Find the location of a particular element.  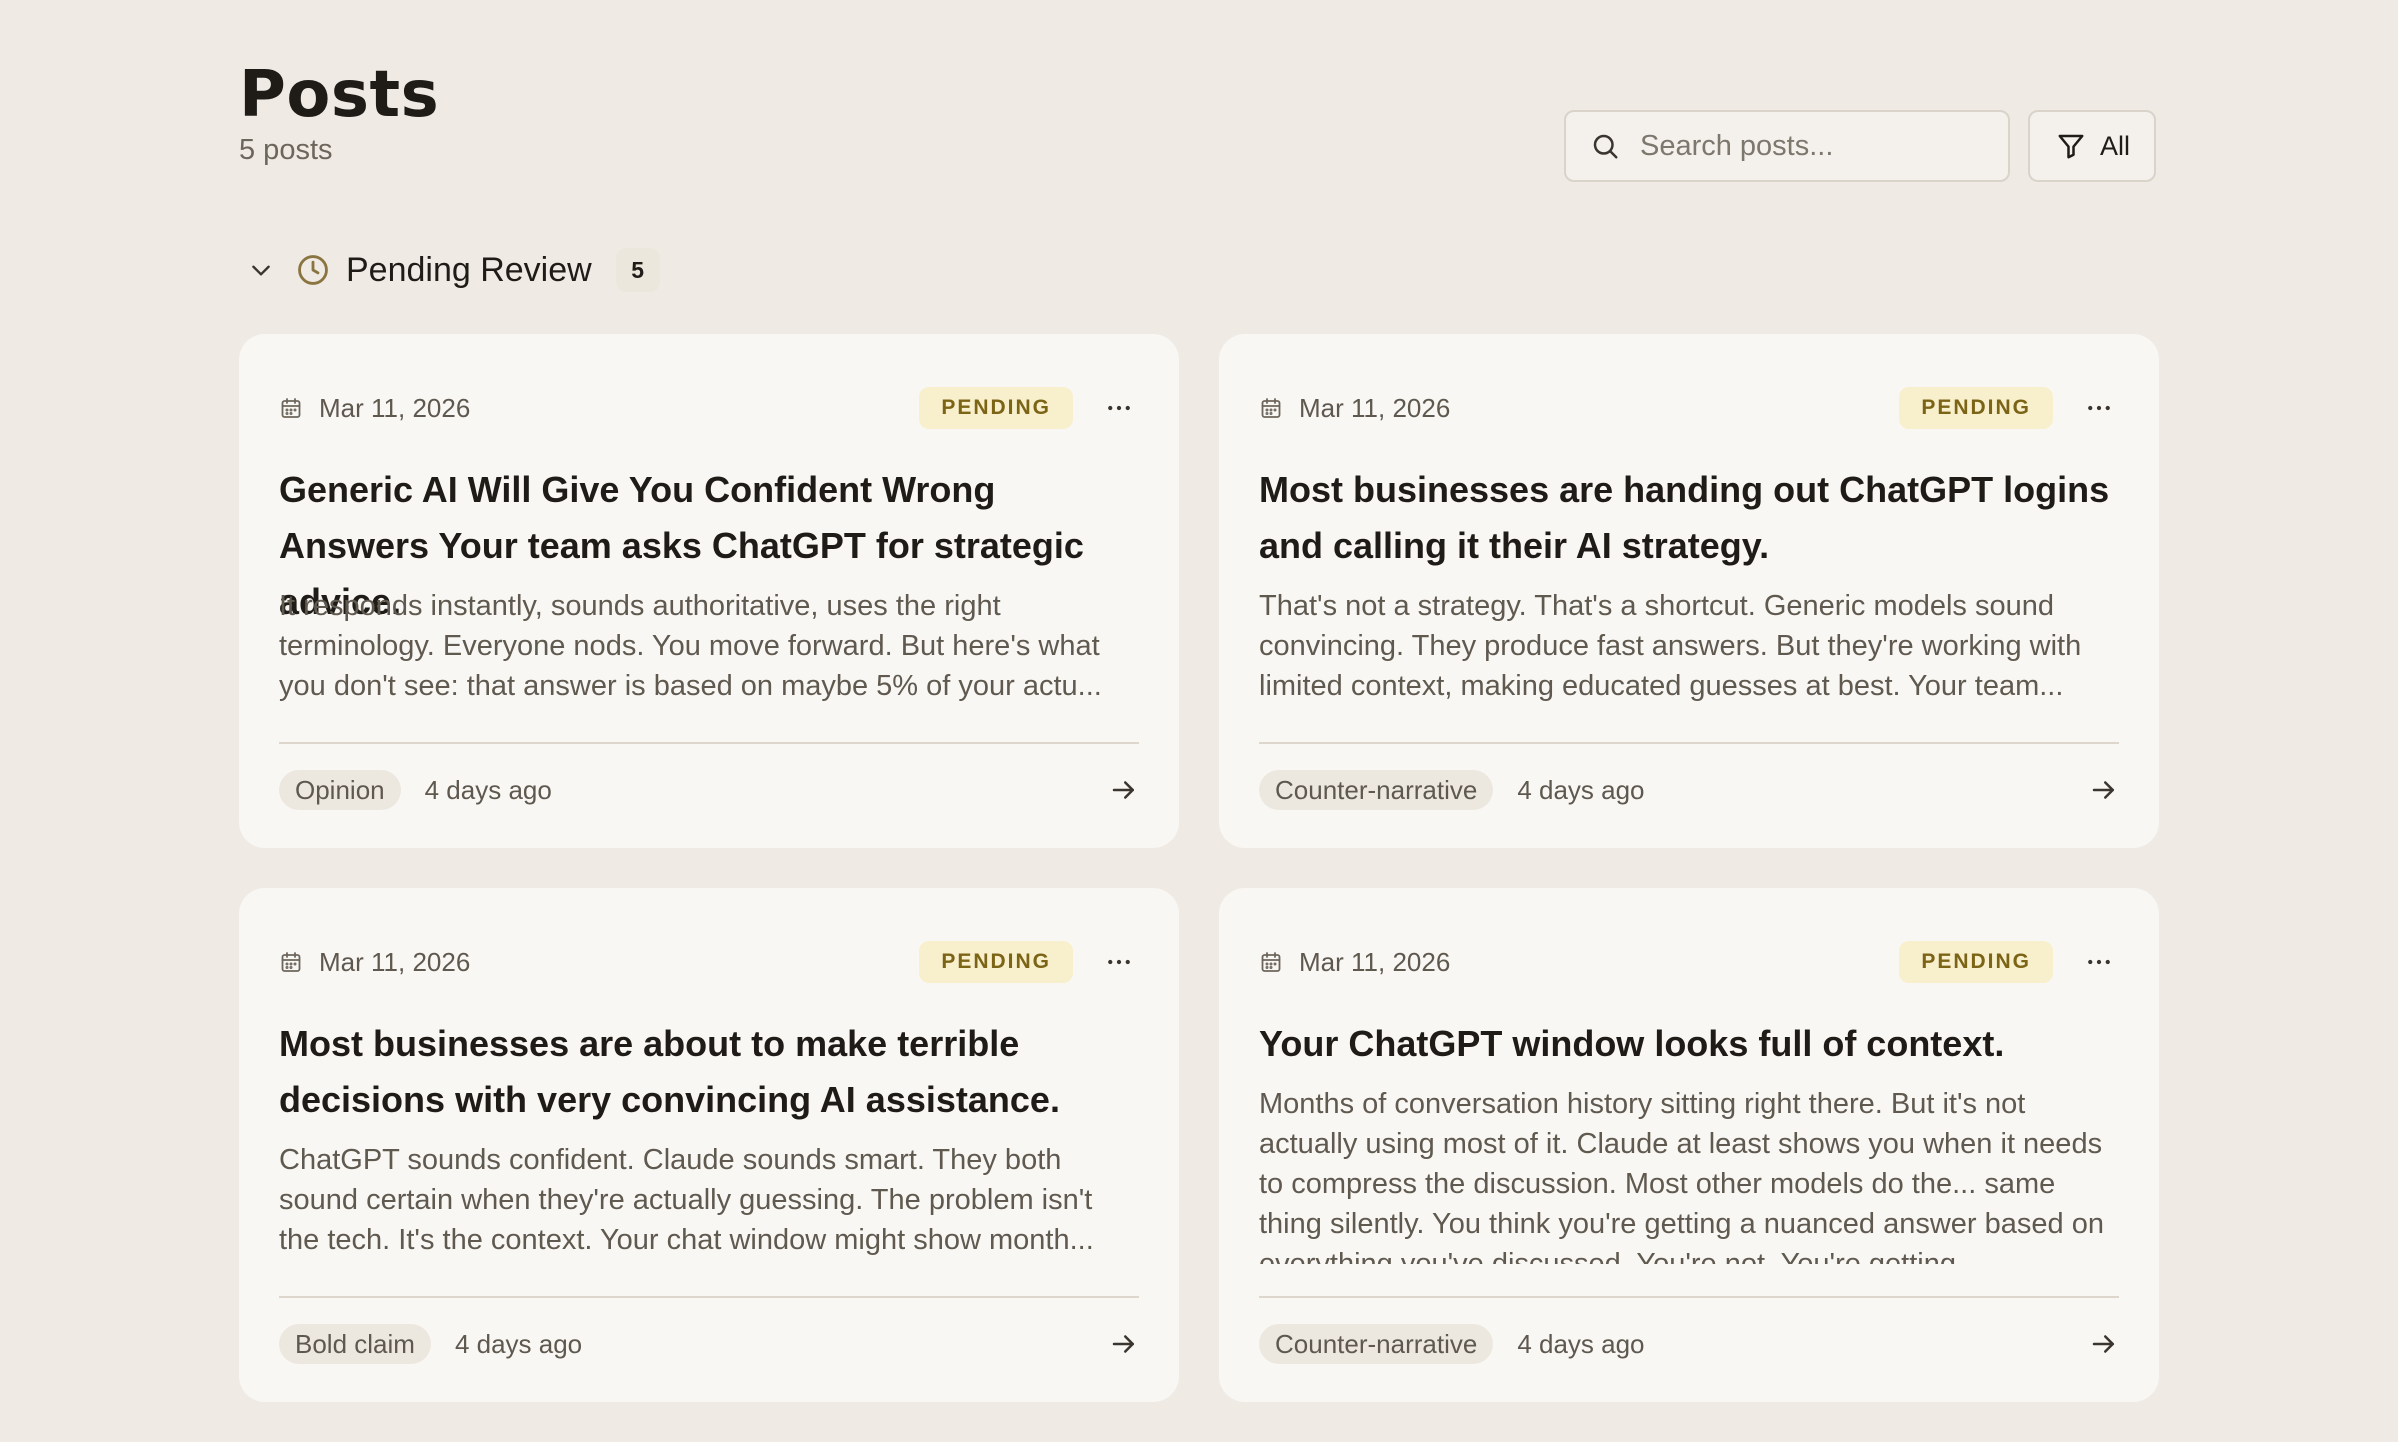

page-header: Posts 5 posts is located at coordinates (339, 113).